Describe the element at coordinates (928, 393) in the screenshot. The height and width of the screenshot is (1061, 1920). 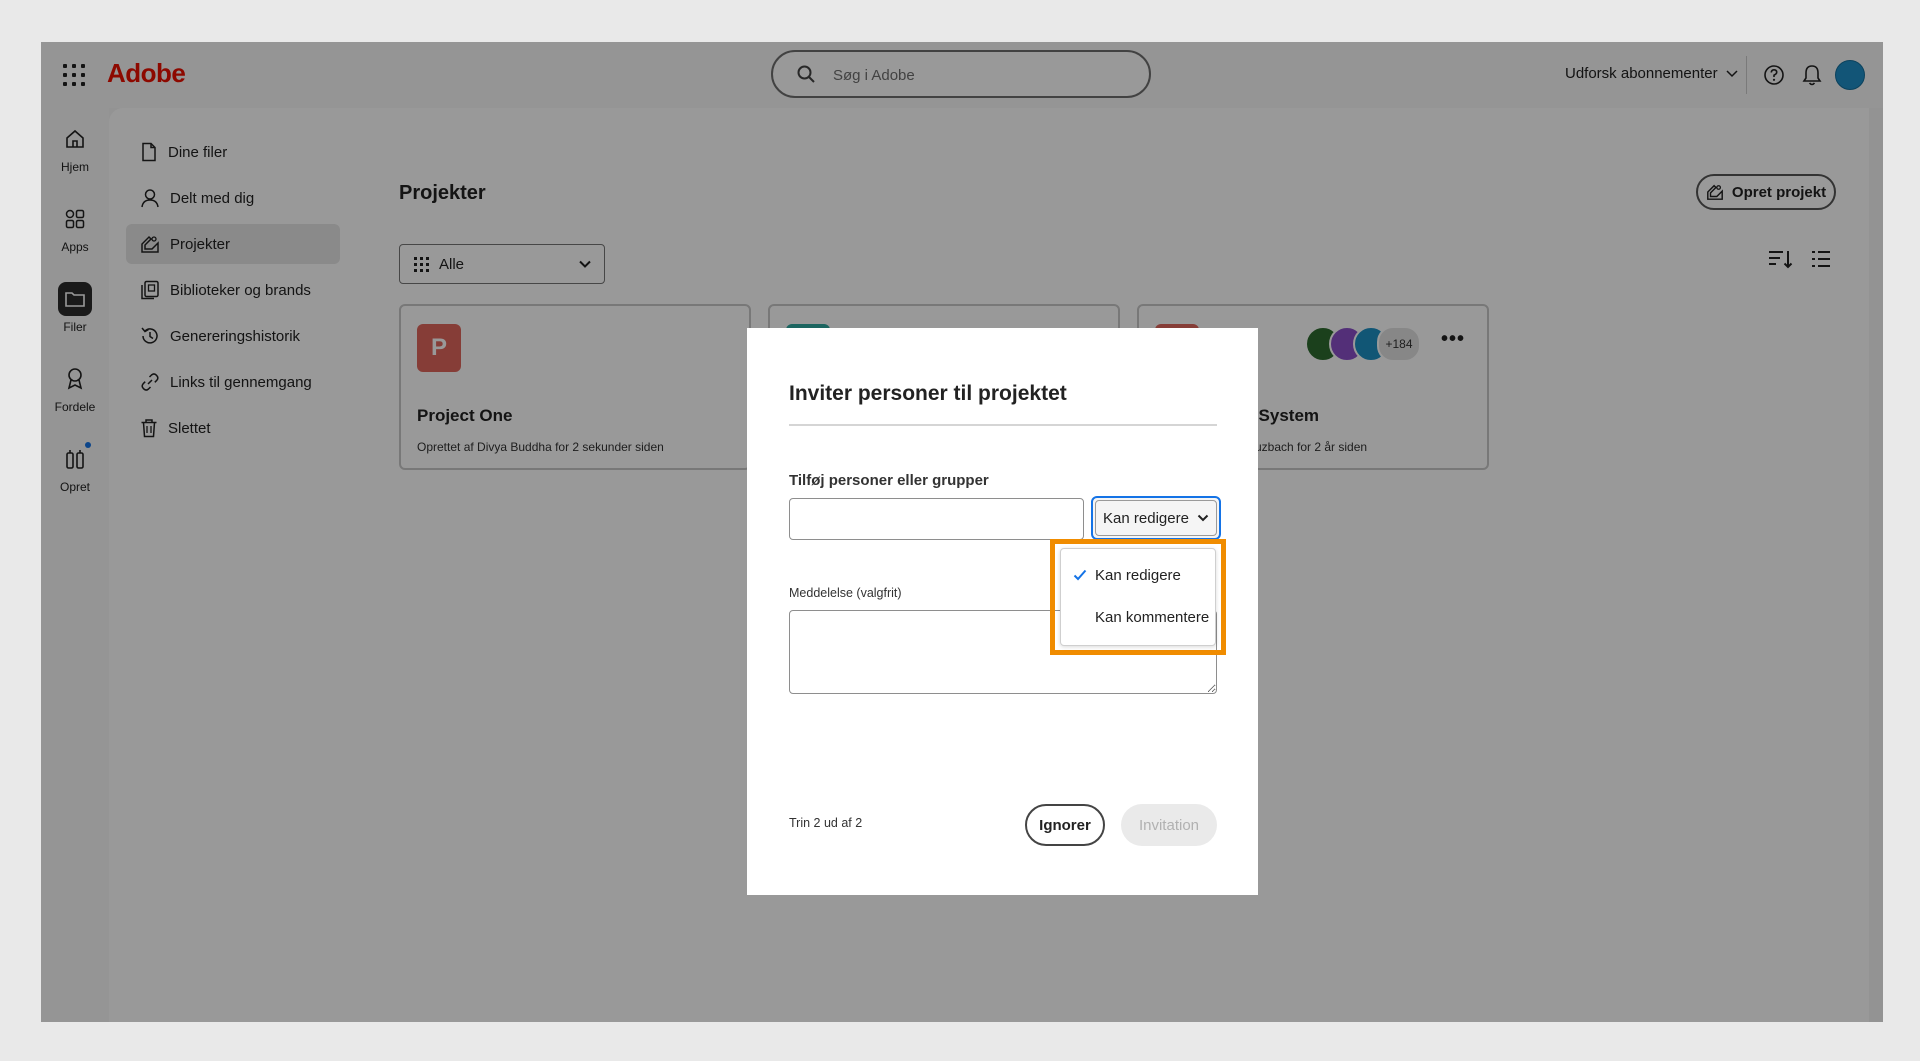
I see `dialog-title: Inviter personer til projektet` at that location.